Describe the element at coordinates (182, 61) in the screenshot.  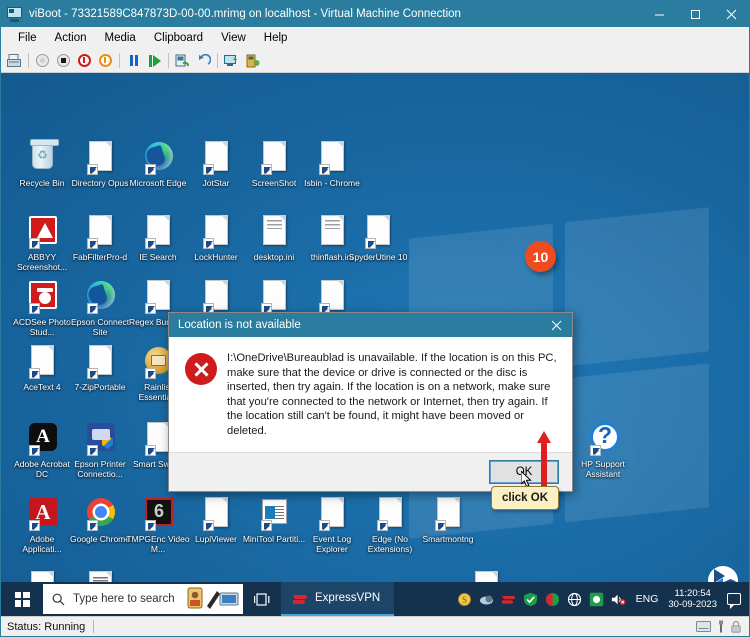
I see `checkpoint-icon` at that location.